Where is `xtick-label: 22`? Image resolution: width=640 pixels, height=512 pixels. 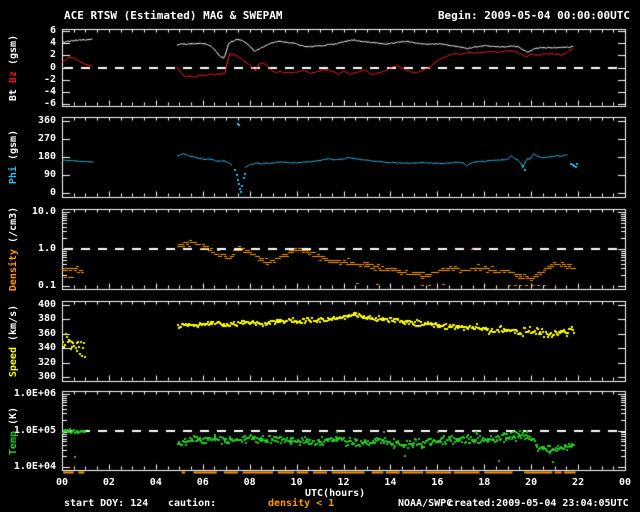 xtick-label: 22 is located at coordinates (578, 482).